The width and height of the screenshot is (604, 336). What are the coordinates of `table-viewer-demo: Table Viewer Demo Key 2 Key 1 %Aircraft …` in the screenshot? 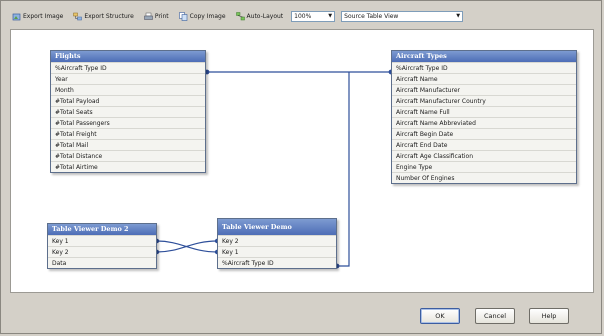 It's located at (277, 243).